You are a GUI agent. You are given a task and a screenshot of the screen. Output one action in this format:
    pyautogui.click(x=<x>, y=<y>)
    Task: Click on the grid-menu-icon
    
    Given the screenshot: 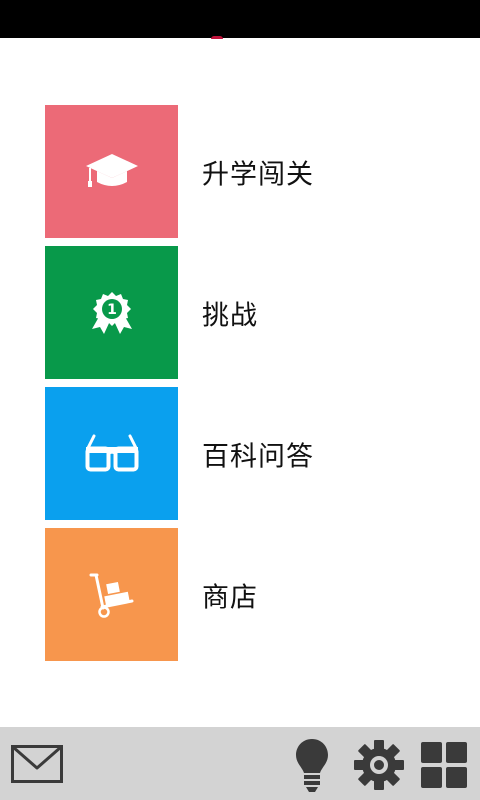 What is the action you would take?
    pyautogui.click(x=444, y=765)
    